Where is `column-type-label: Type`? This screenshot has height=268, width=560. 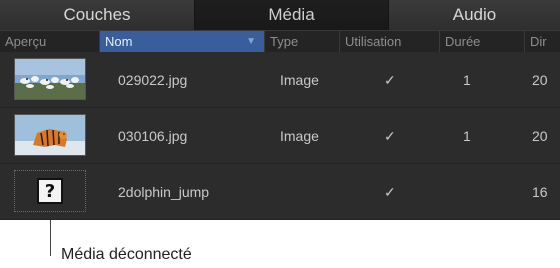 column-type-label: Type is located at coordinates (284, 41).